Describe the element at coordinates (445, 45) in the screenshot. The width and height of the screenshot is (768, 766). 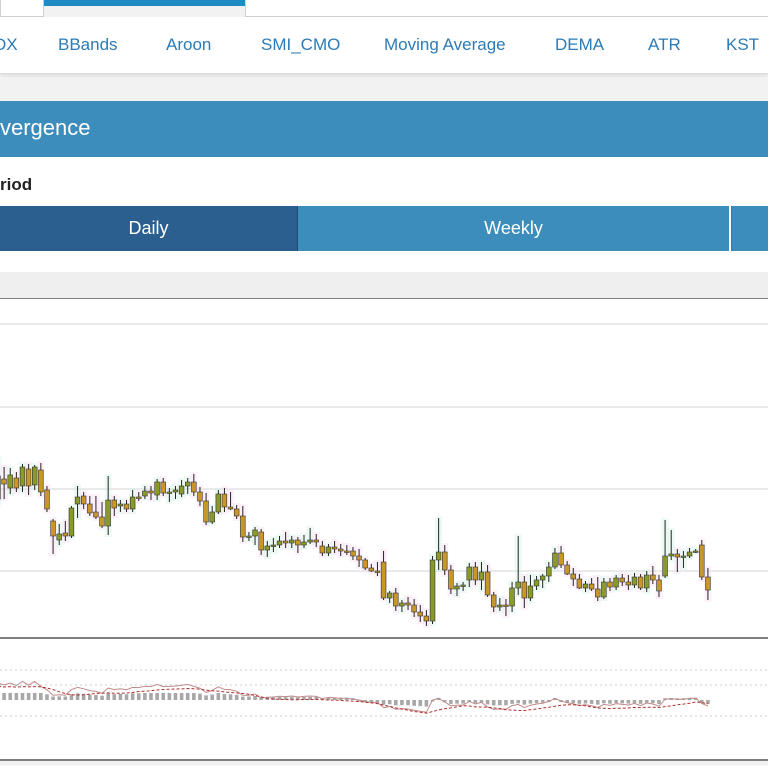
I see `tab-moving-average: Moving Average` at that location.